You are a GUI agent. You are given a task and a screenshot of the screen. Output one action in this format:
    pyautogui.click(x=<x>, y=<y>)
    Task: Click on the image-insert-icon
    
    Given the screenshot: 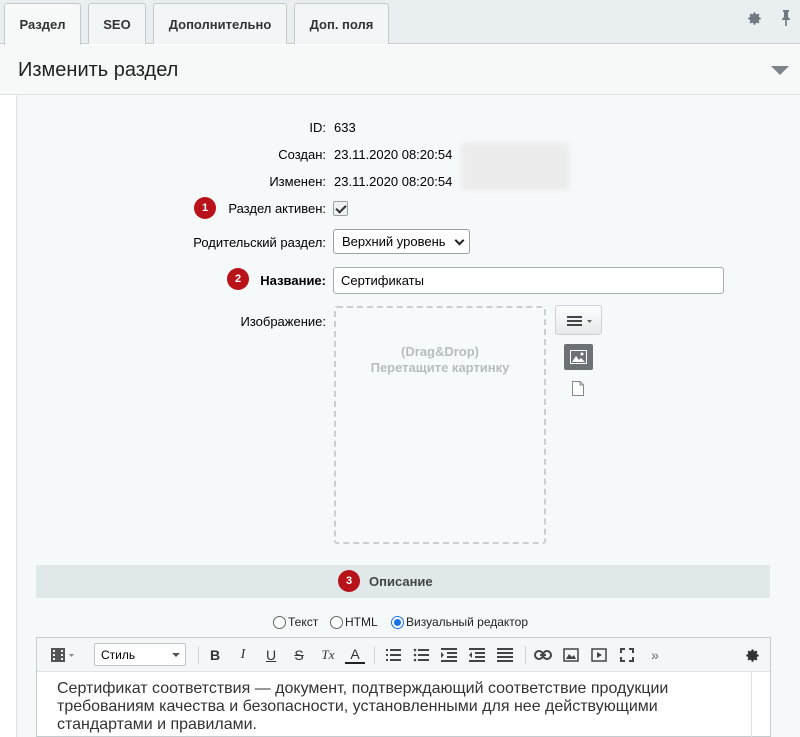 What is the action you would take?
    pyautogui.click(x=571, y=655)
    